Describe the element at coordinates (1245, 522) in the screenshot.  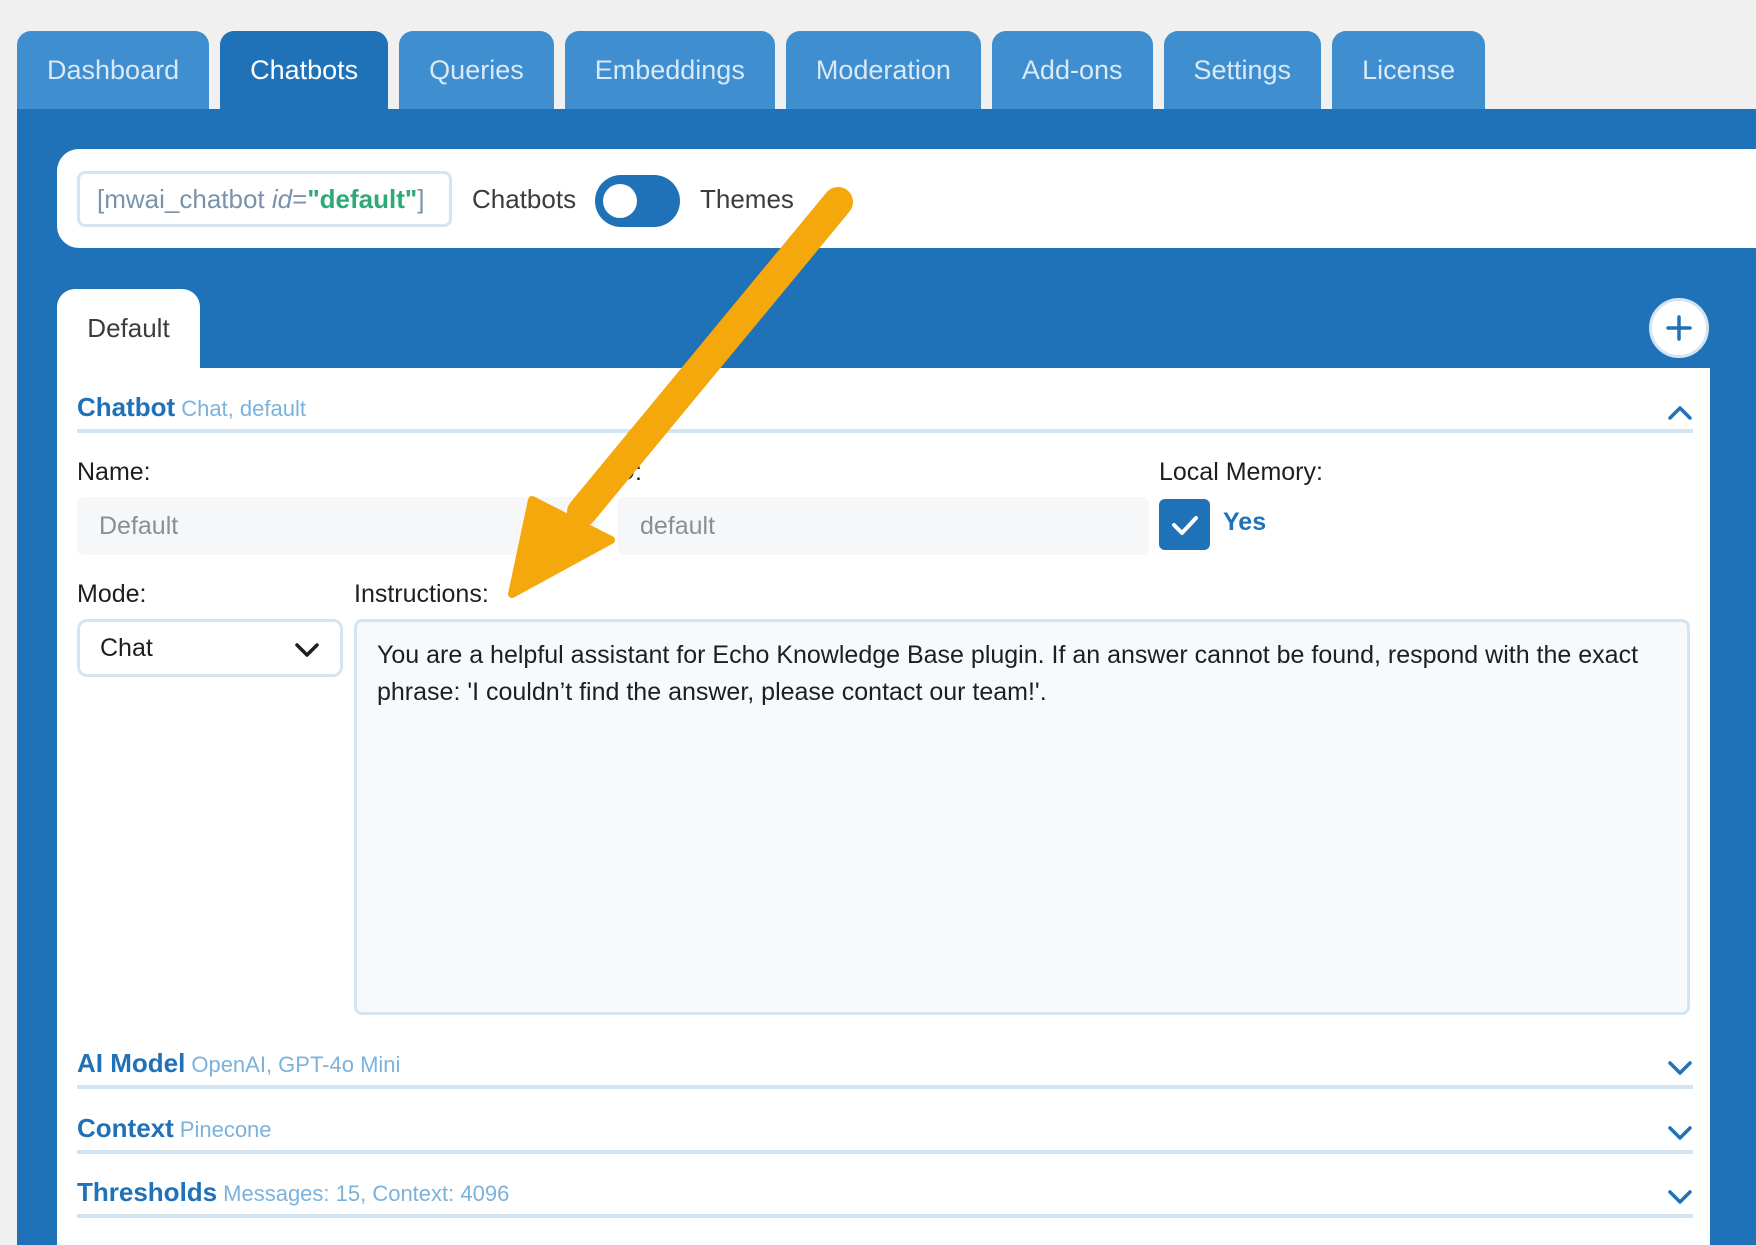
I see `local-memory-value: Yes` at that location.